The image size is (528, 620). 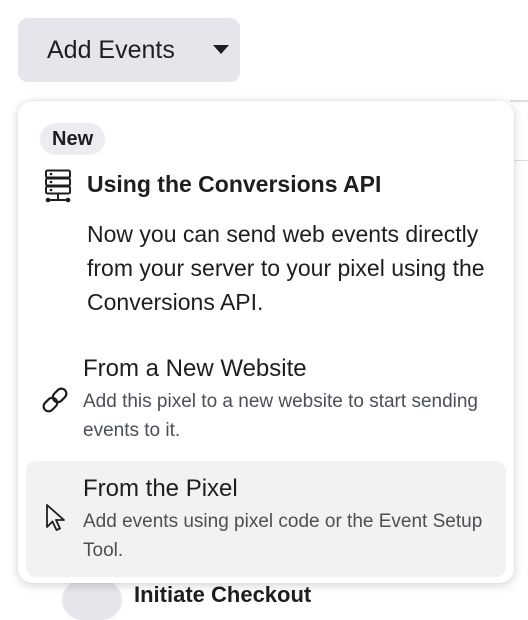 I want to click on background-event-name: Initiate Checkout, so click(x=223, y=594).